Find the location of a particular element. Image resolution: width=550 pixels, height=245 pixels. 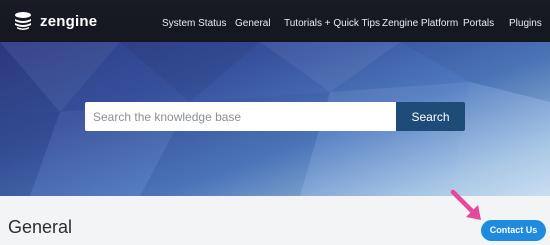

annotation-arrow-icon is located at coordinates (465, 204).